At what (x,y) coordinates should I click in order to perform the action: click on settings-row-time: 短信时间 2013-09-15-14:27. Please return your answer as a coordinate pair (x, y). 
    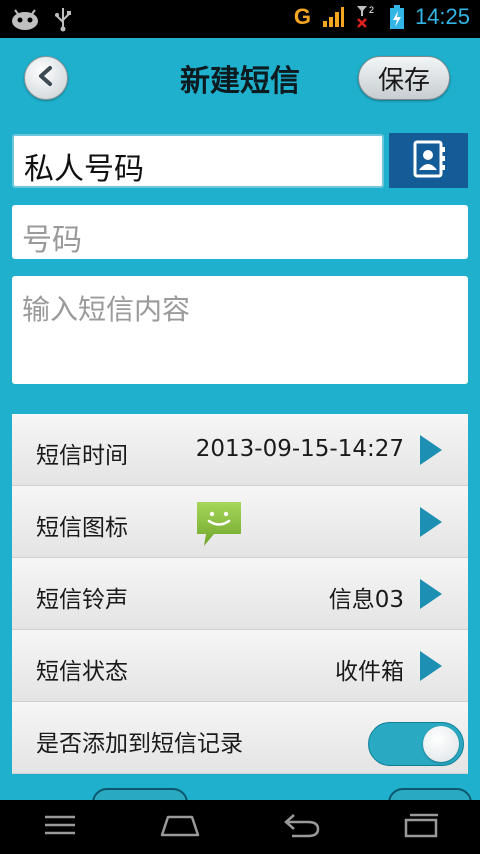
    Looking at the image, I should click on (240, 450).